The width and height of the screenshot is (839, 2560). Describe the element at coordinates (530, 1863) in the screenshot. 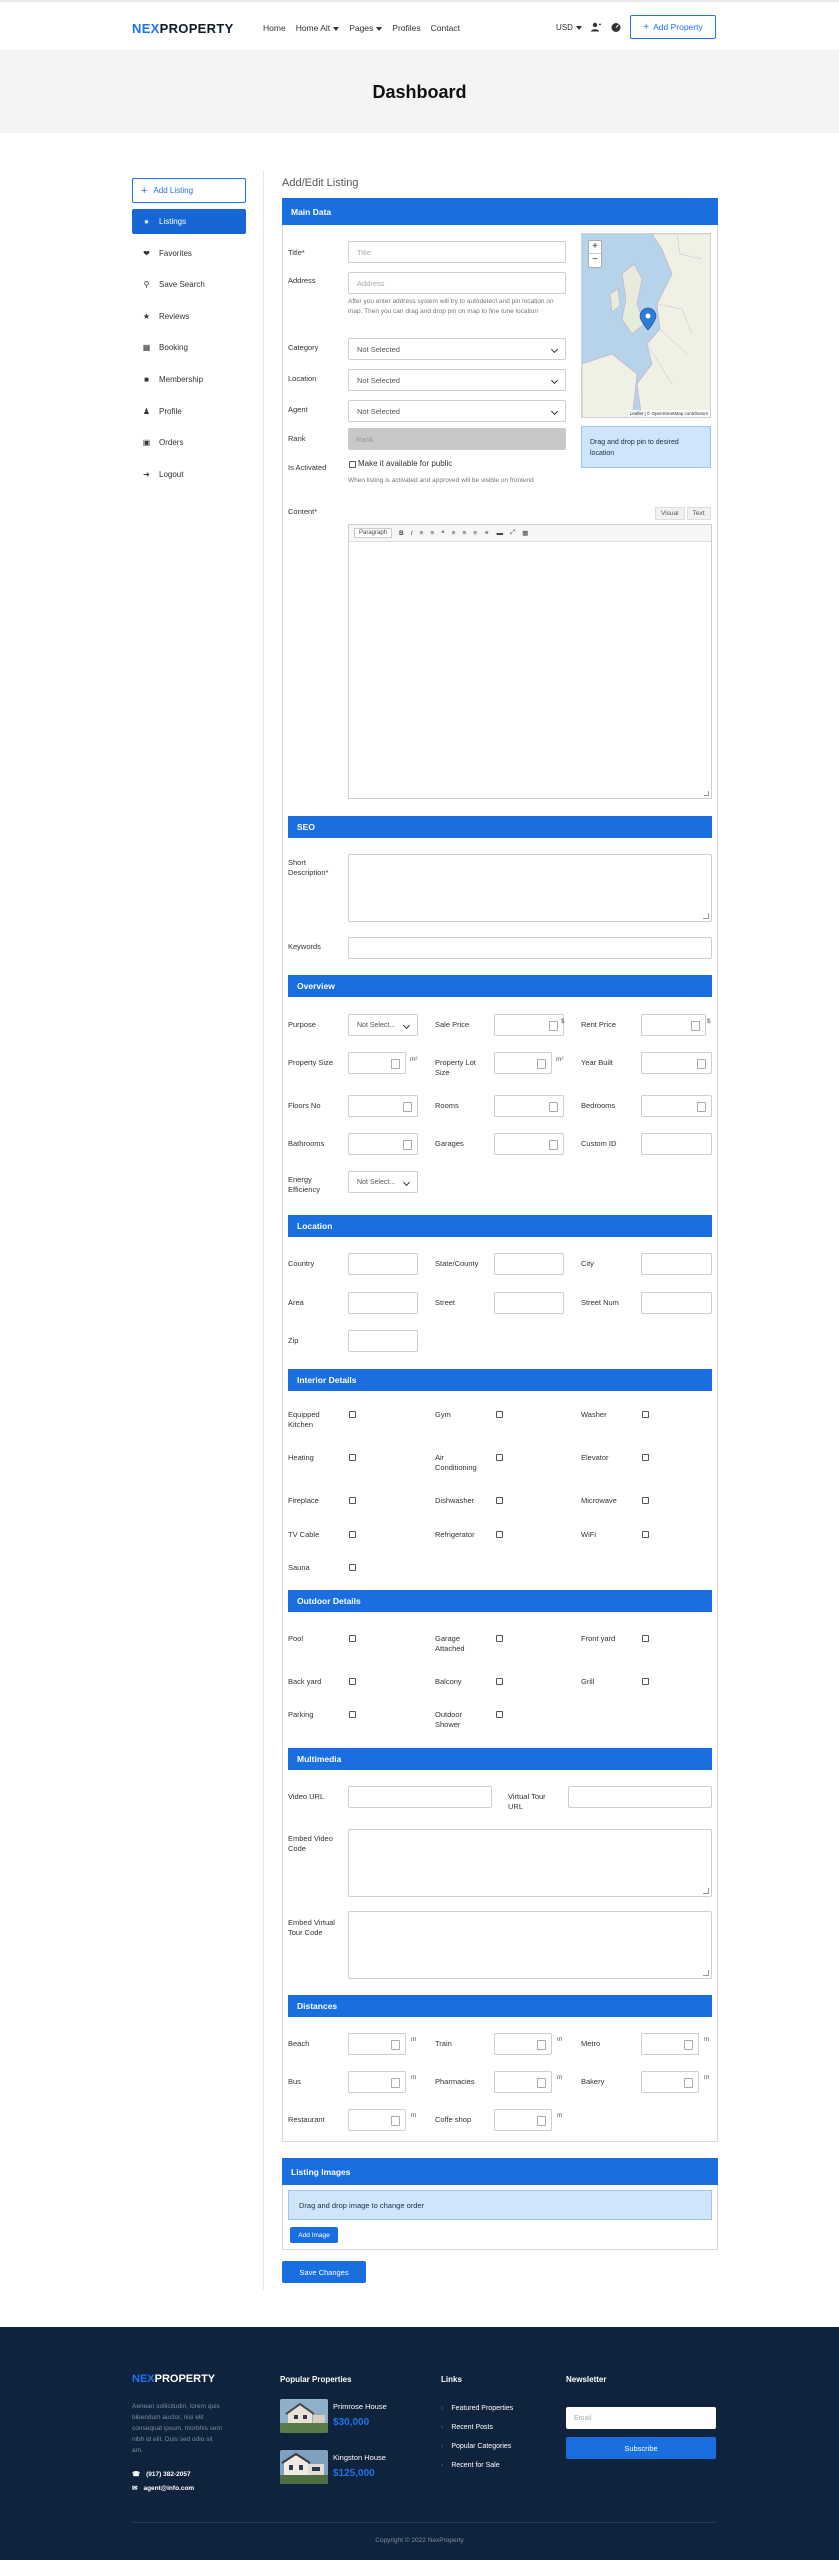

I see `embed-video-textarea` at that location.